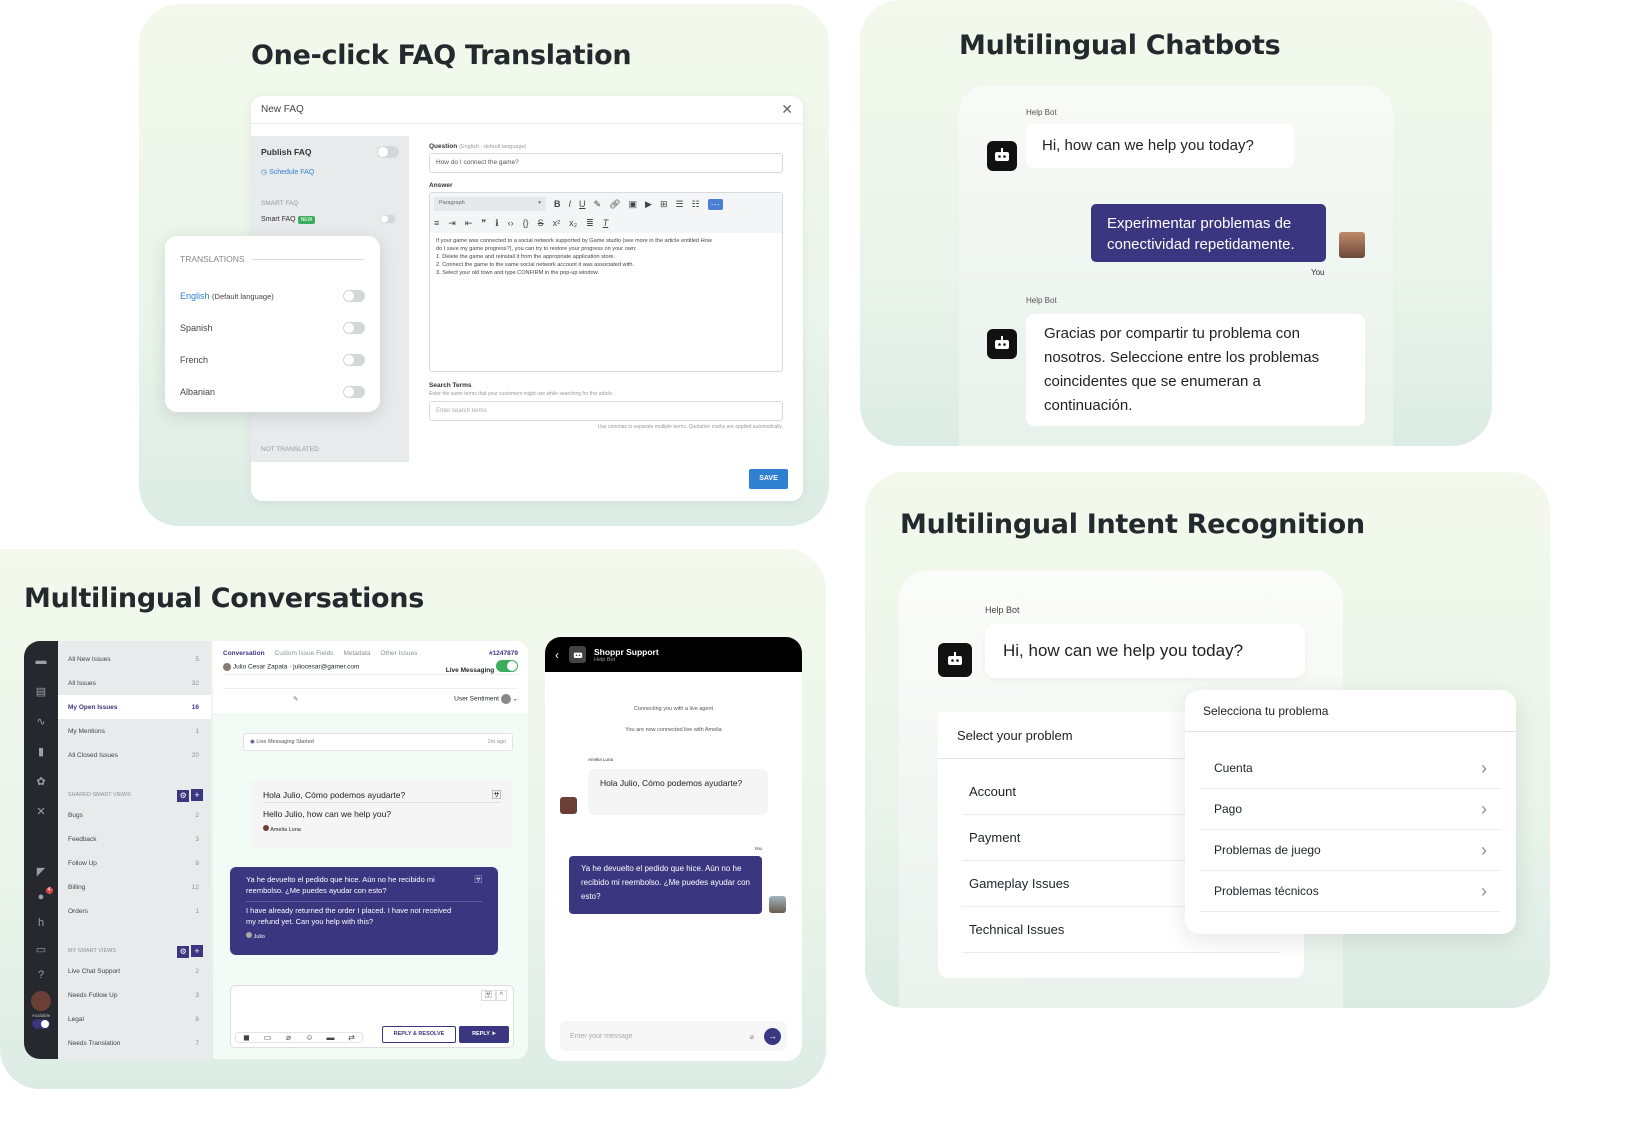  Describe the element at coordinates (488, 995) in the screenshot. I see `translate-toggle-icon: 🈂︎` at that location.